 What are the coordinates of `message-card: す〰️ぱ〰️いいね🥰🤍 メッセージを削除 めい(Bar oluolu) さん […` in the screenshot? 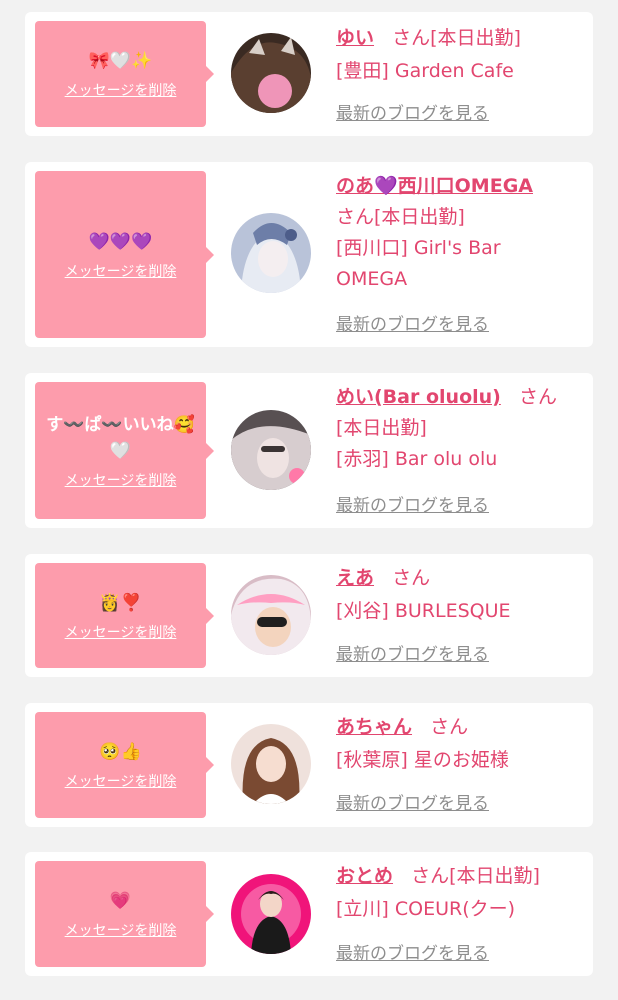 It's located at (309, 450).